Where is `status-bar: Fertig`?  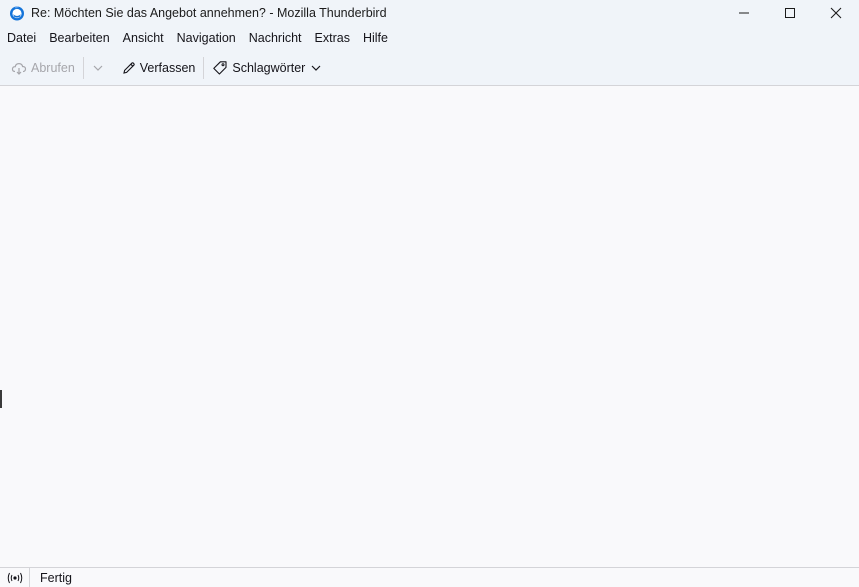
status-bar: Fertig is located at coordinates (429, 577).